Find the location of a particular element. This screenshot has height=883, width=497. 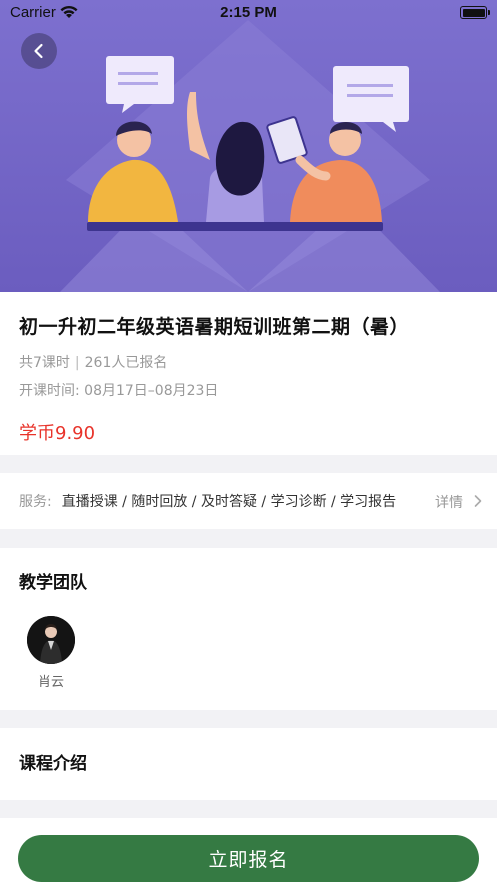

course-intro-section: 课程介绍 is located at coordinates (248, 764).